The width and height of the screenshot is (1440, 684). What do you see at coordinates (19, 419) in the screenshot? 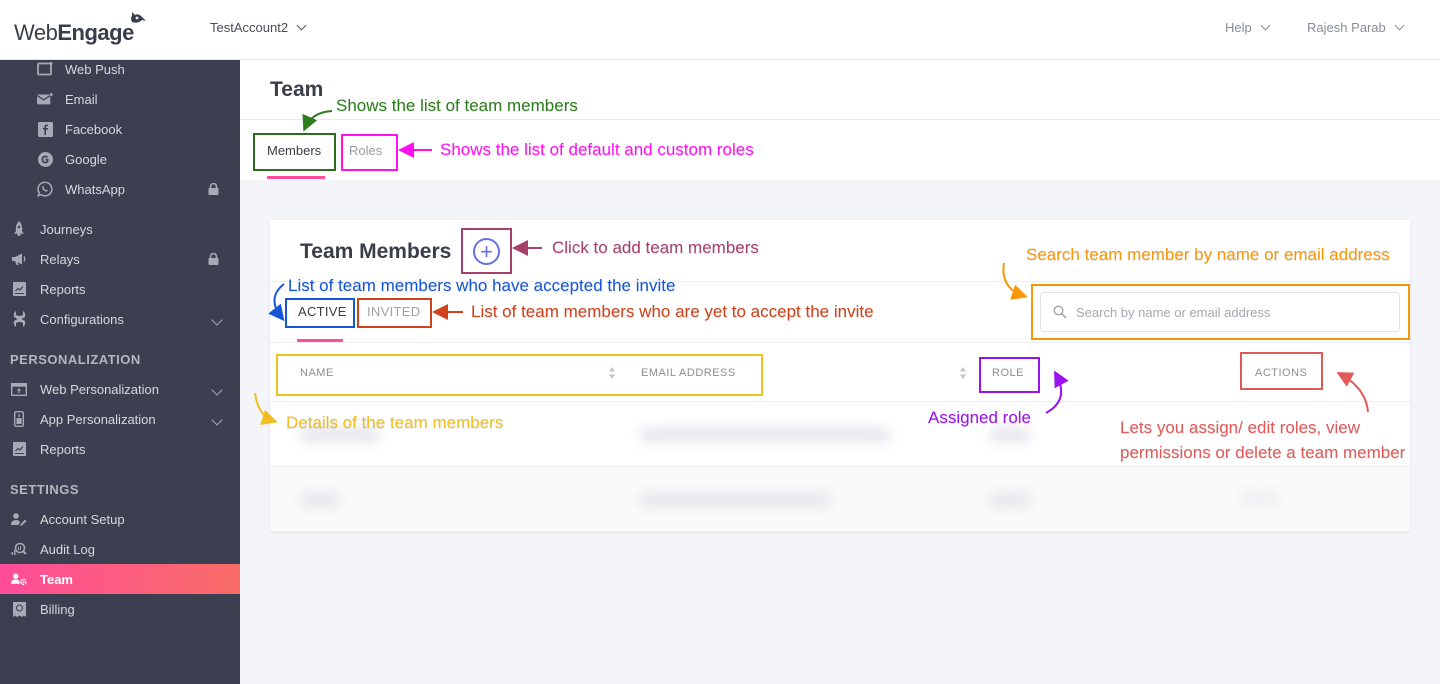
I see `app-personalization-icon` at bounding box center [19, 419].